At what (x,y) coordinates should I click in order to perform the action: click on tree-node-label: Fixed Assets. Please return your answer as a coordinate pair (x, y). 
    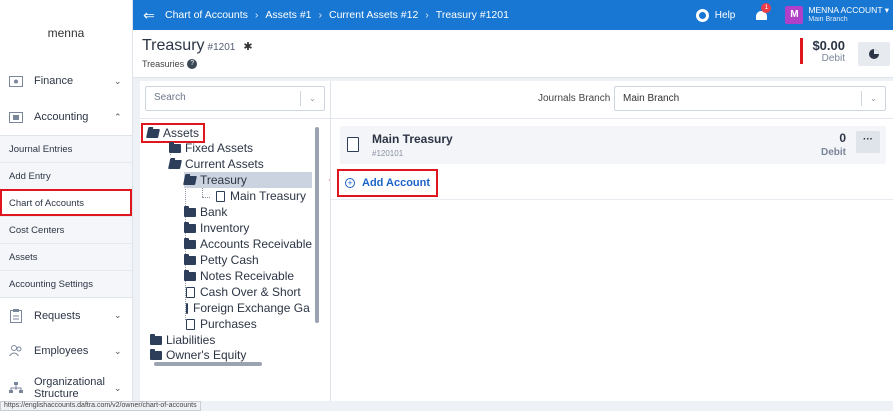
    Looking at the image, I should click on (219, 148).